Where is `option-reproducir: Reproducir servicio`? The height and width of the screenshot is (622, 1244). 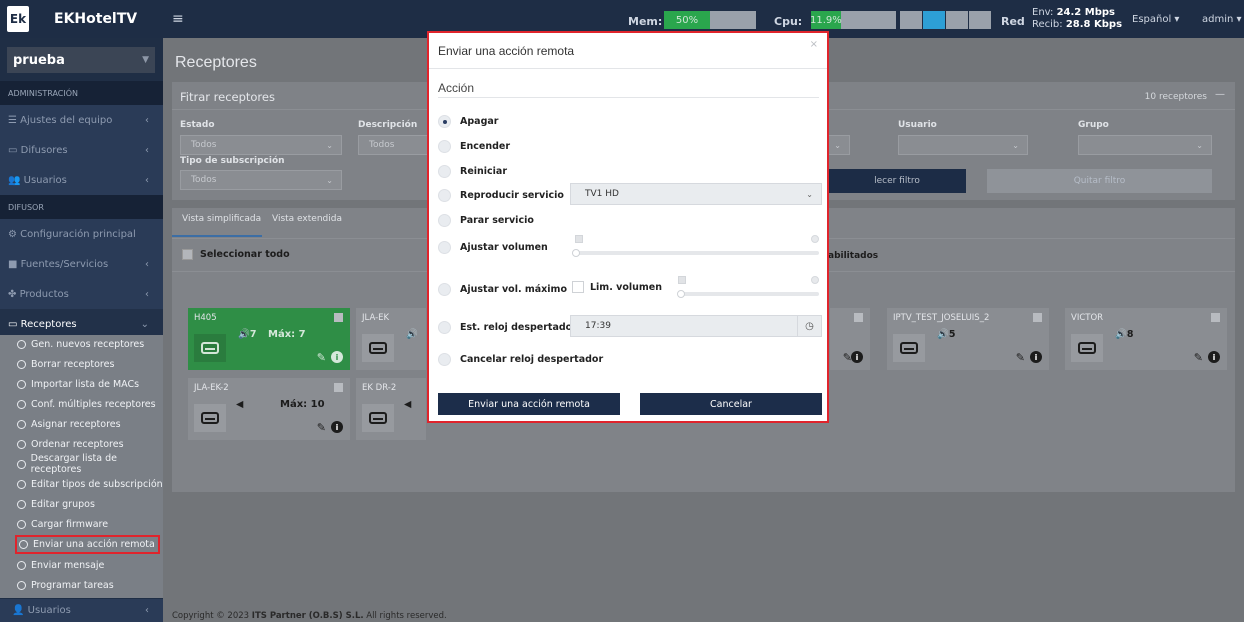
option-reproducir: Reproducir servicio is located at coordinates (501, 195).